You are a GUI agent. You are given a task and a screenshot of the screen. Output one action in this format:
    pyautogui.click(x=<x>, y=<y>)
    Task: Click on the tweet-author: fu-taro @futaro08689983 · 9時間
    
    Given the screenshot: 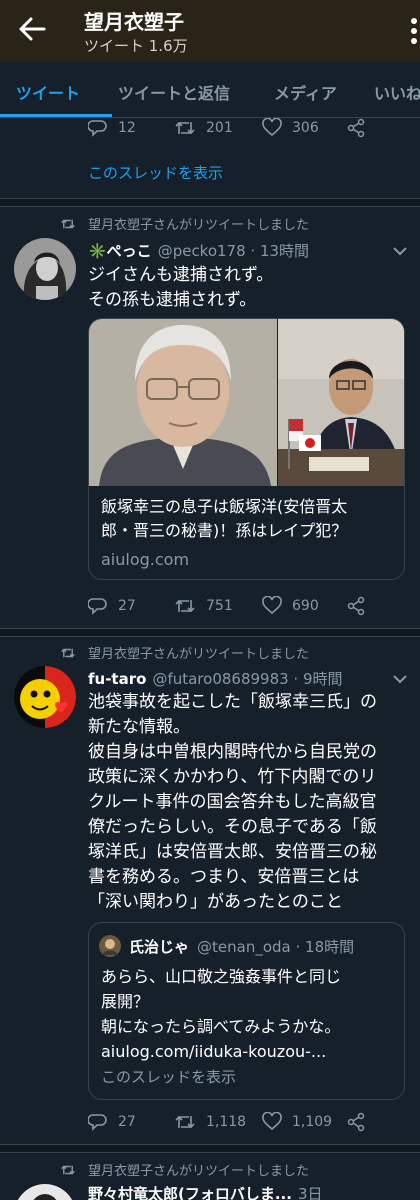 What is the action you would take?
    pyautogui.click(x=215, y=678)
    